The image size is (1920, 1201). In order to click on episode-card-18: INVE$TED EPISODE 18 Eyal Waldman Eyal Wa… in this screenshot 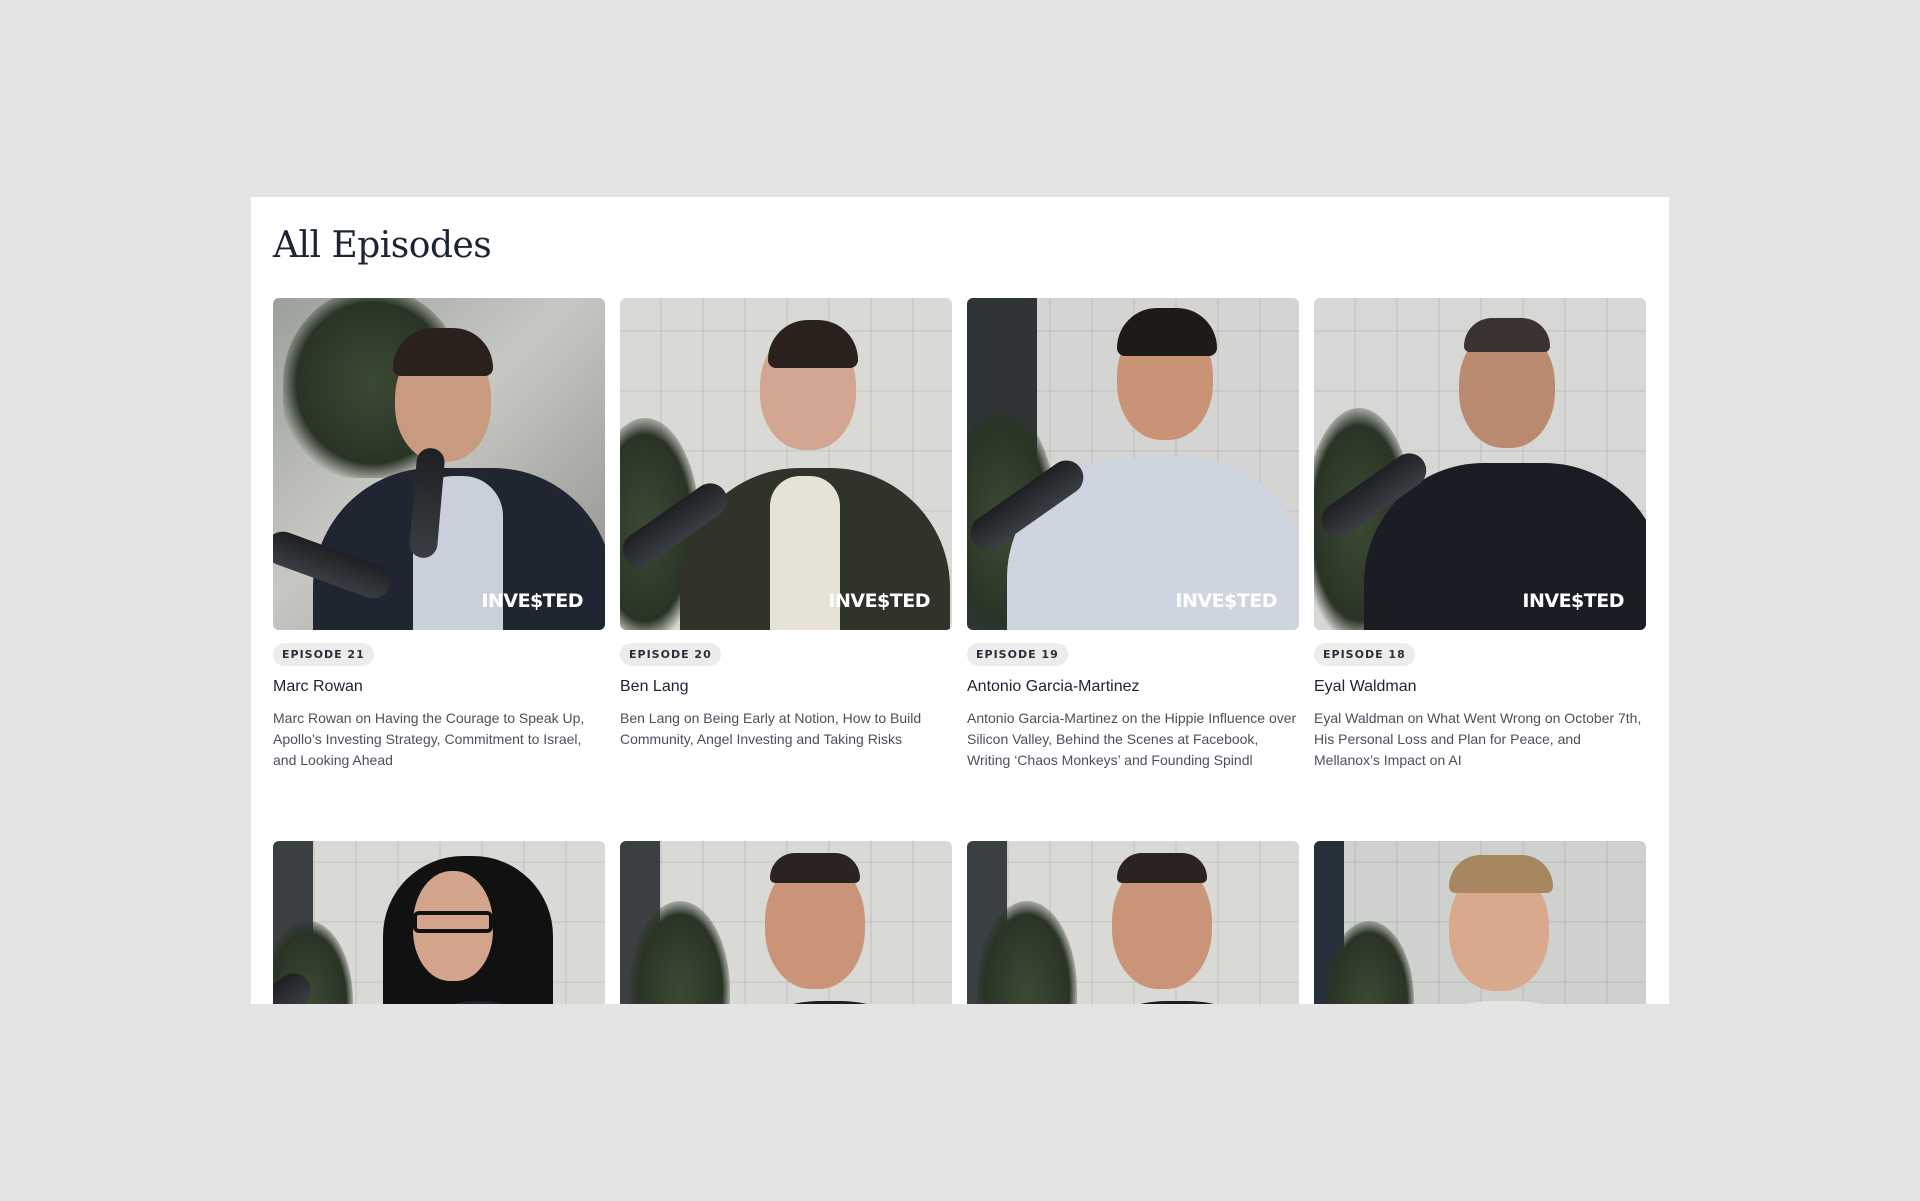, I will do `click(1480, 556)`.